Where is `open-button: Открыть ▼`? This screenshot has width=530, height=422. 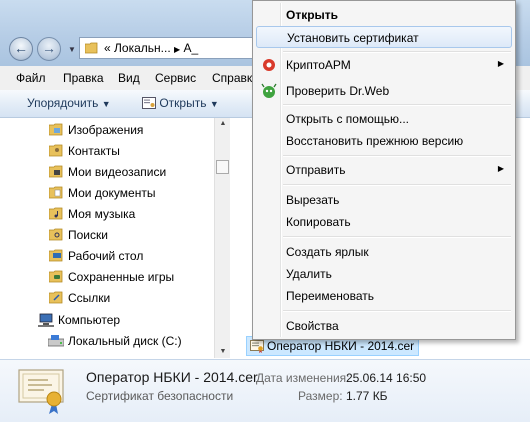
open-button: Открыть ▼ is located at coordinates (180, 103).